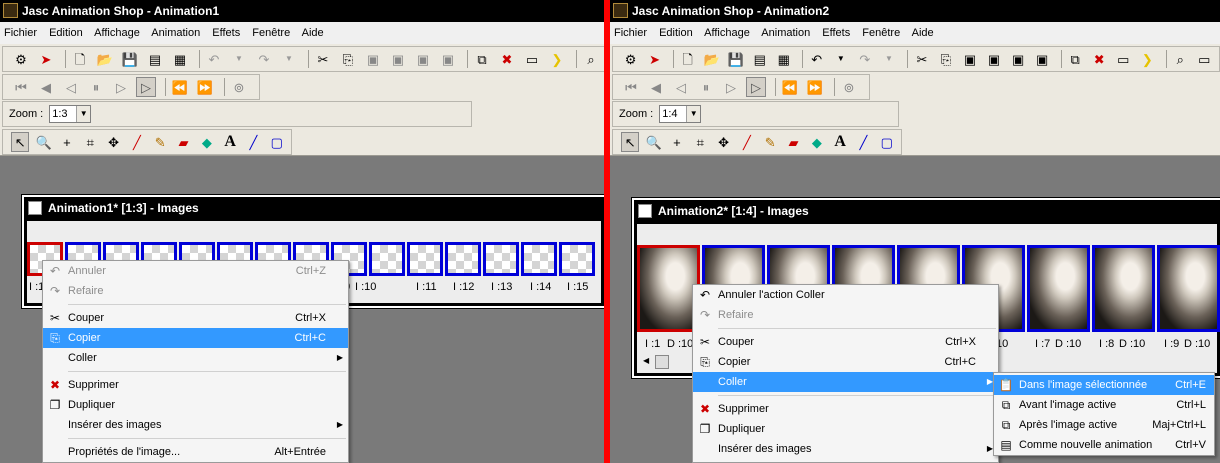 The image size is (1220, 463). I want to click on loop-icon: ⊚, so click(239, 87).